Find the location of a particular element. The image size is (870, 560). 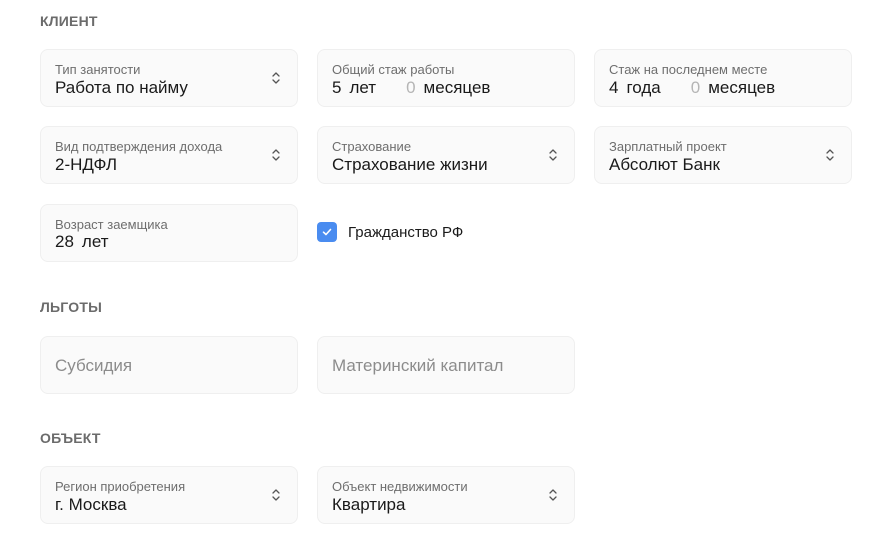

salary-project-label: Зарплатный проект is located at coordinates (668, 146).